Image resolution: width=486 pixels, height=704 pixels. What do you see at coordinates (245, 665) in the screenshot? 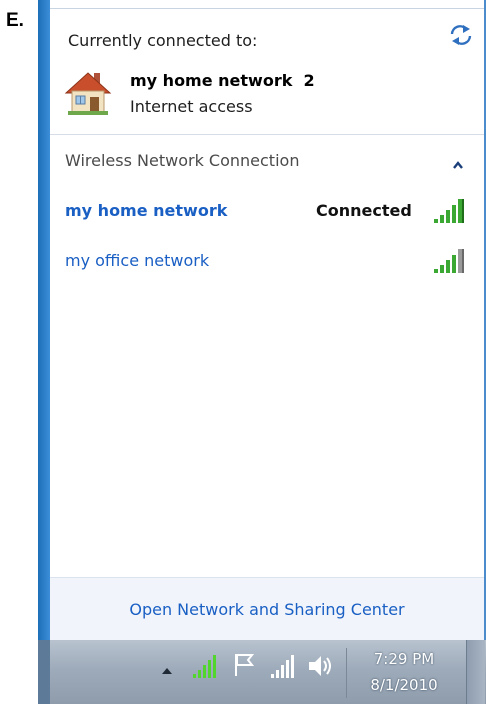
I see `action-center-flag-icon` at bounding box center [245, 665].